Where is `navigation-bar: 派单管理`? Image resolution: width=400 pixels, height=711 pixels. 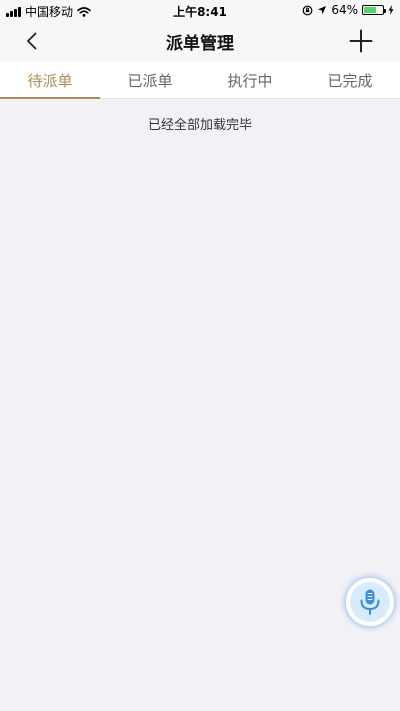 navigation-bar: 派单管理 is located at coordinates (200, 41).